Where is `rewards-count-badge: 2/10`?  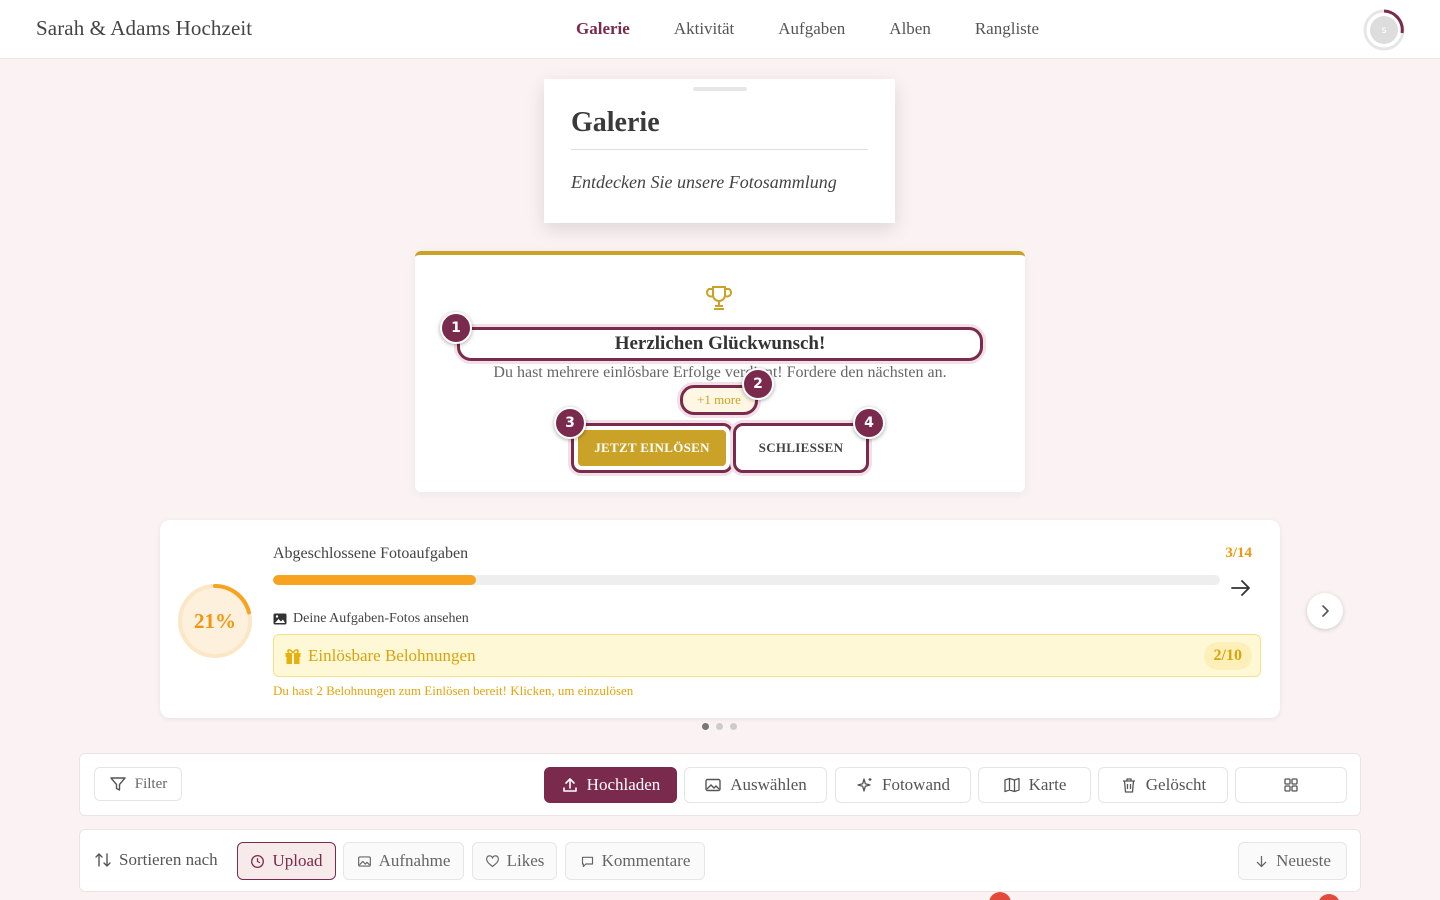 rewards-count-badge: 2/10 is located at coordinates (1227, 656).